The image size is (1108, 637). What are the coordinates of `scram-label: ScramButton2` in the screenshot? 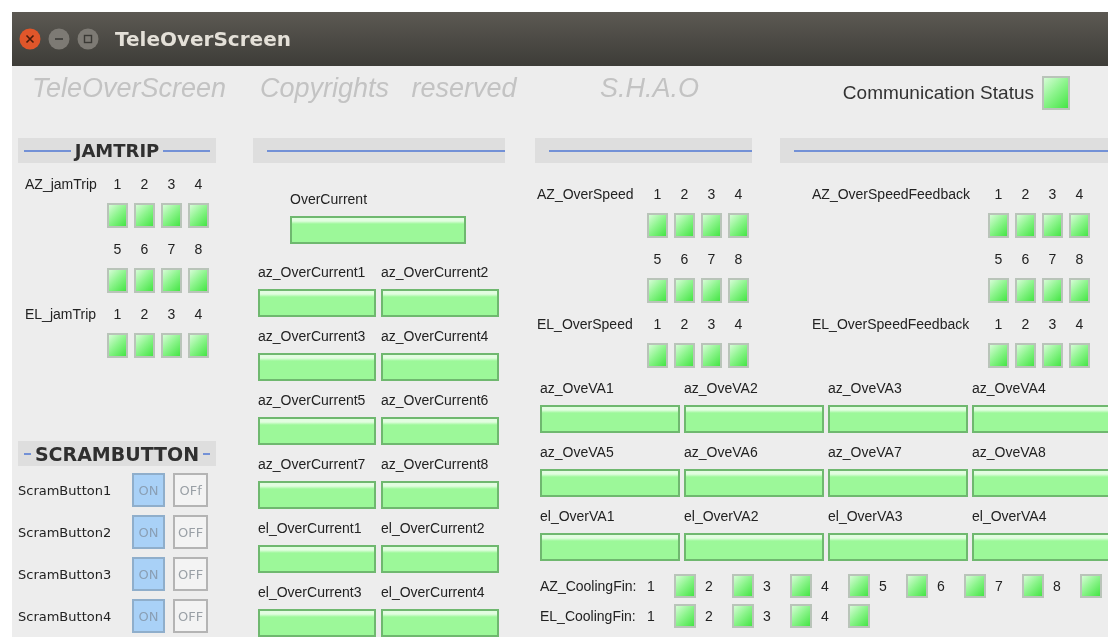 It's located at (65, 532).